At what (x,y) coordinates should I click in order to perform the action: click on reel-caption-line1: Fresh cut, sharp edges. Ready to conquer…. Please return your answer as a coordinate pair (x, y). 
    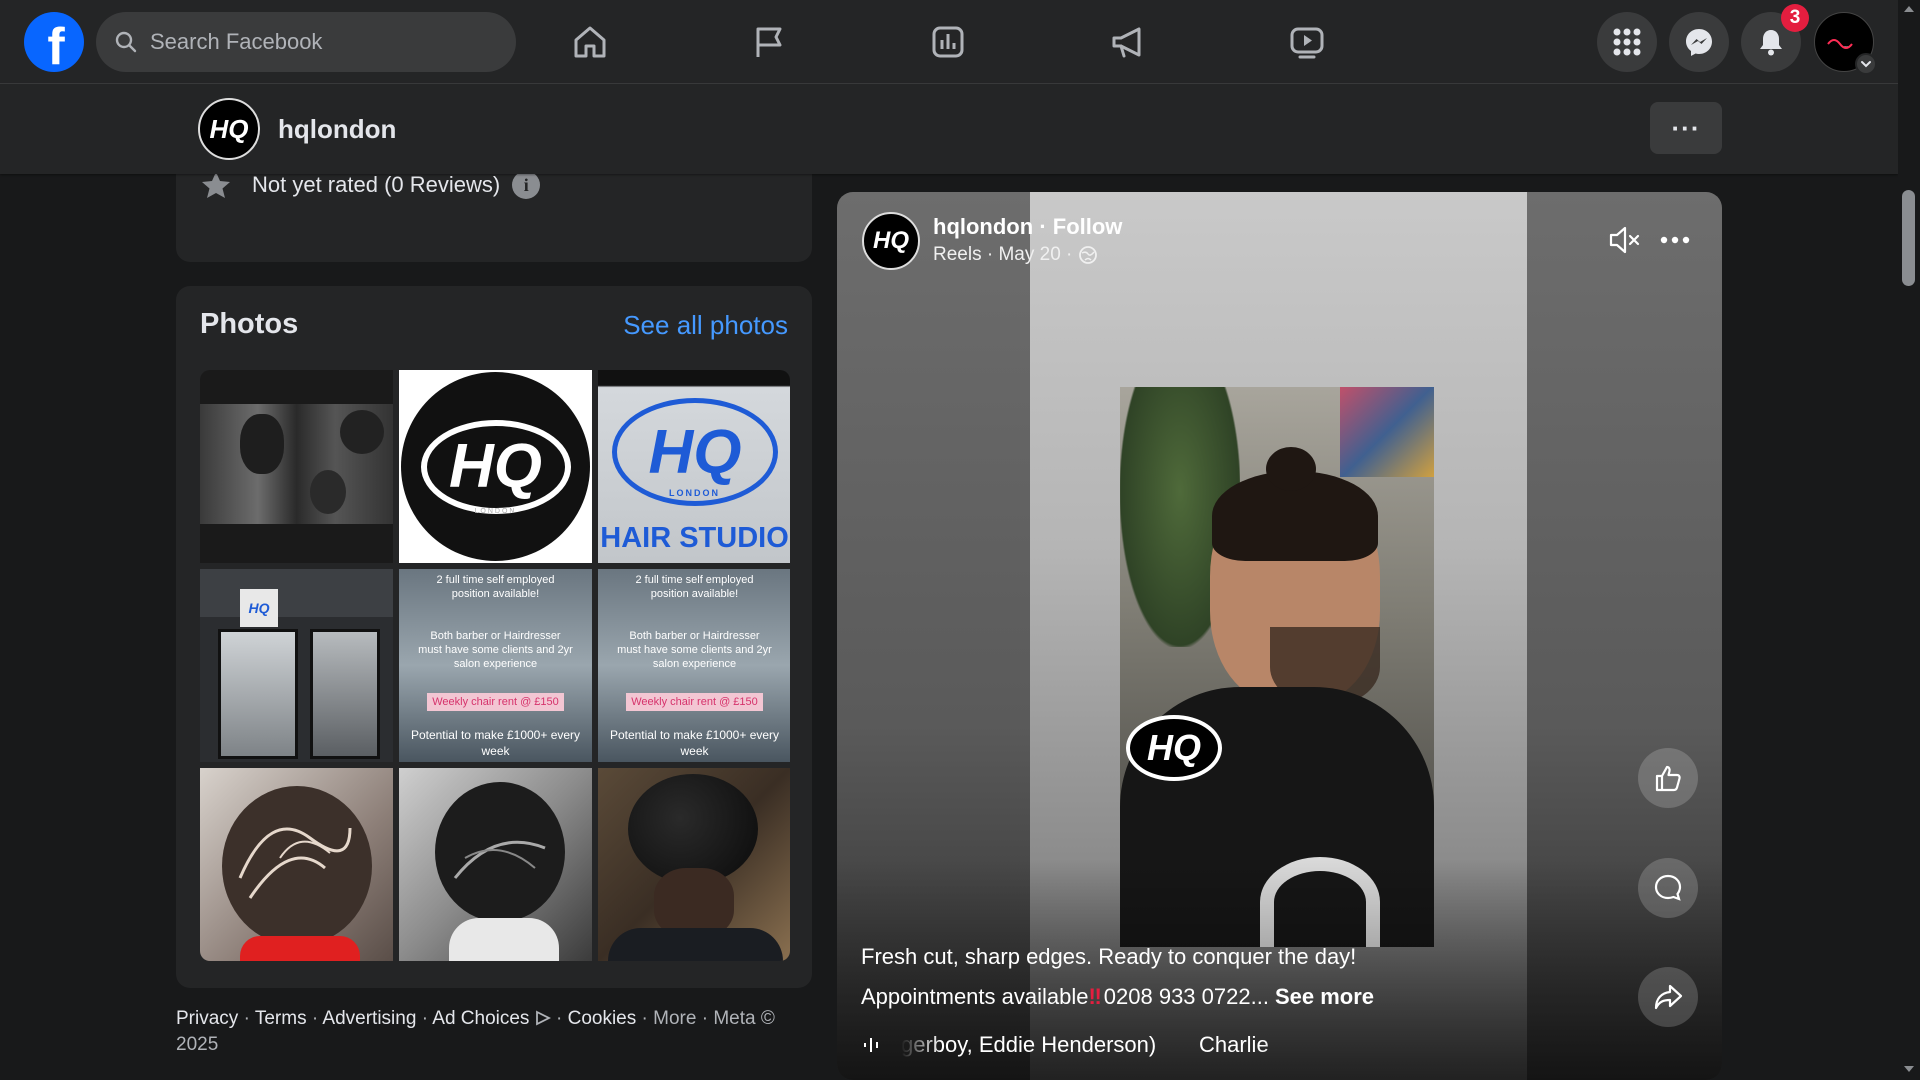
    Looking at the image, I should click on (1109, 956).